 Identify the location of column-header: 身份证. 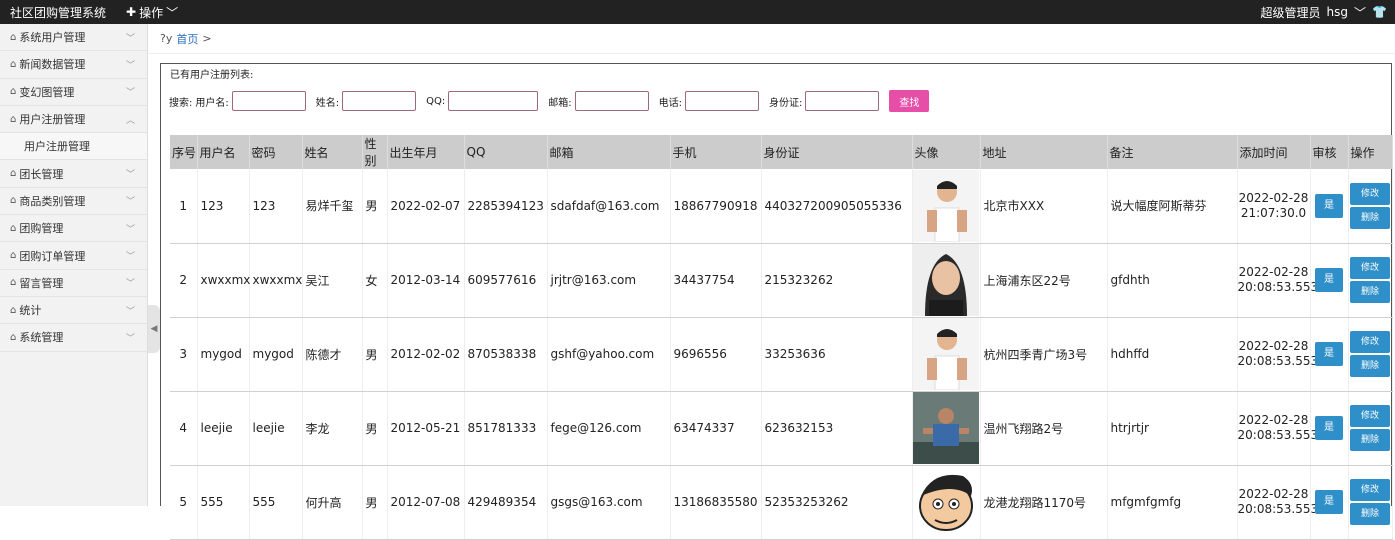
(837, 152).